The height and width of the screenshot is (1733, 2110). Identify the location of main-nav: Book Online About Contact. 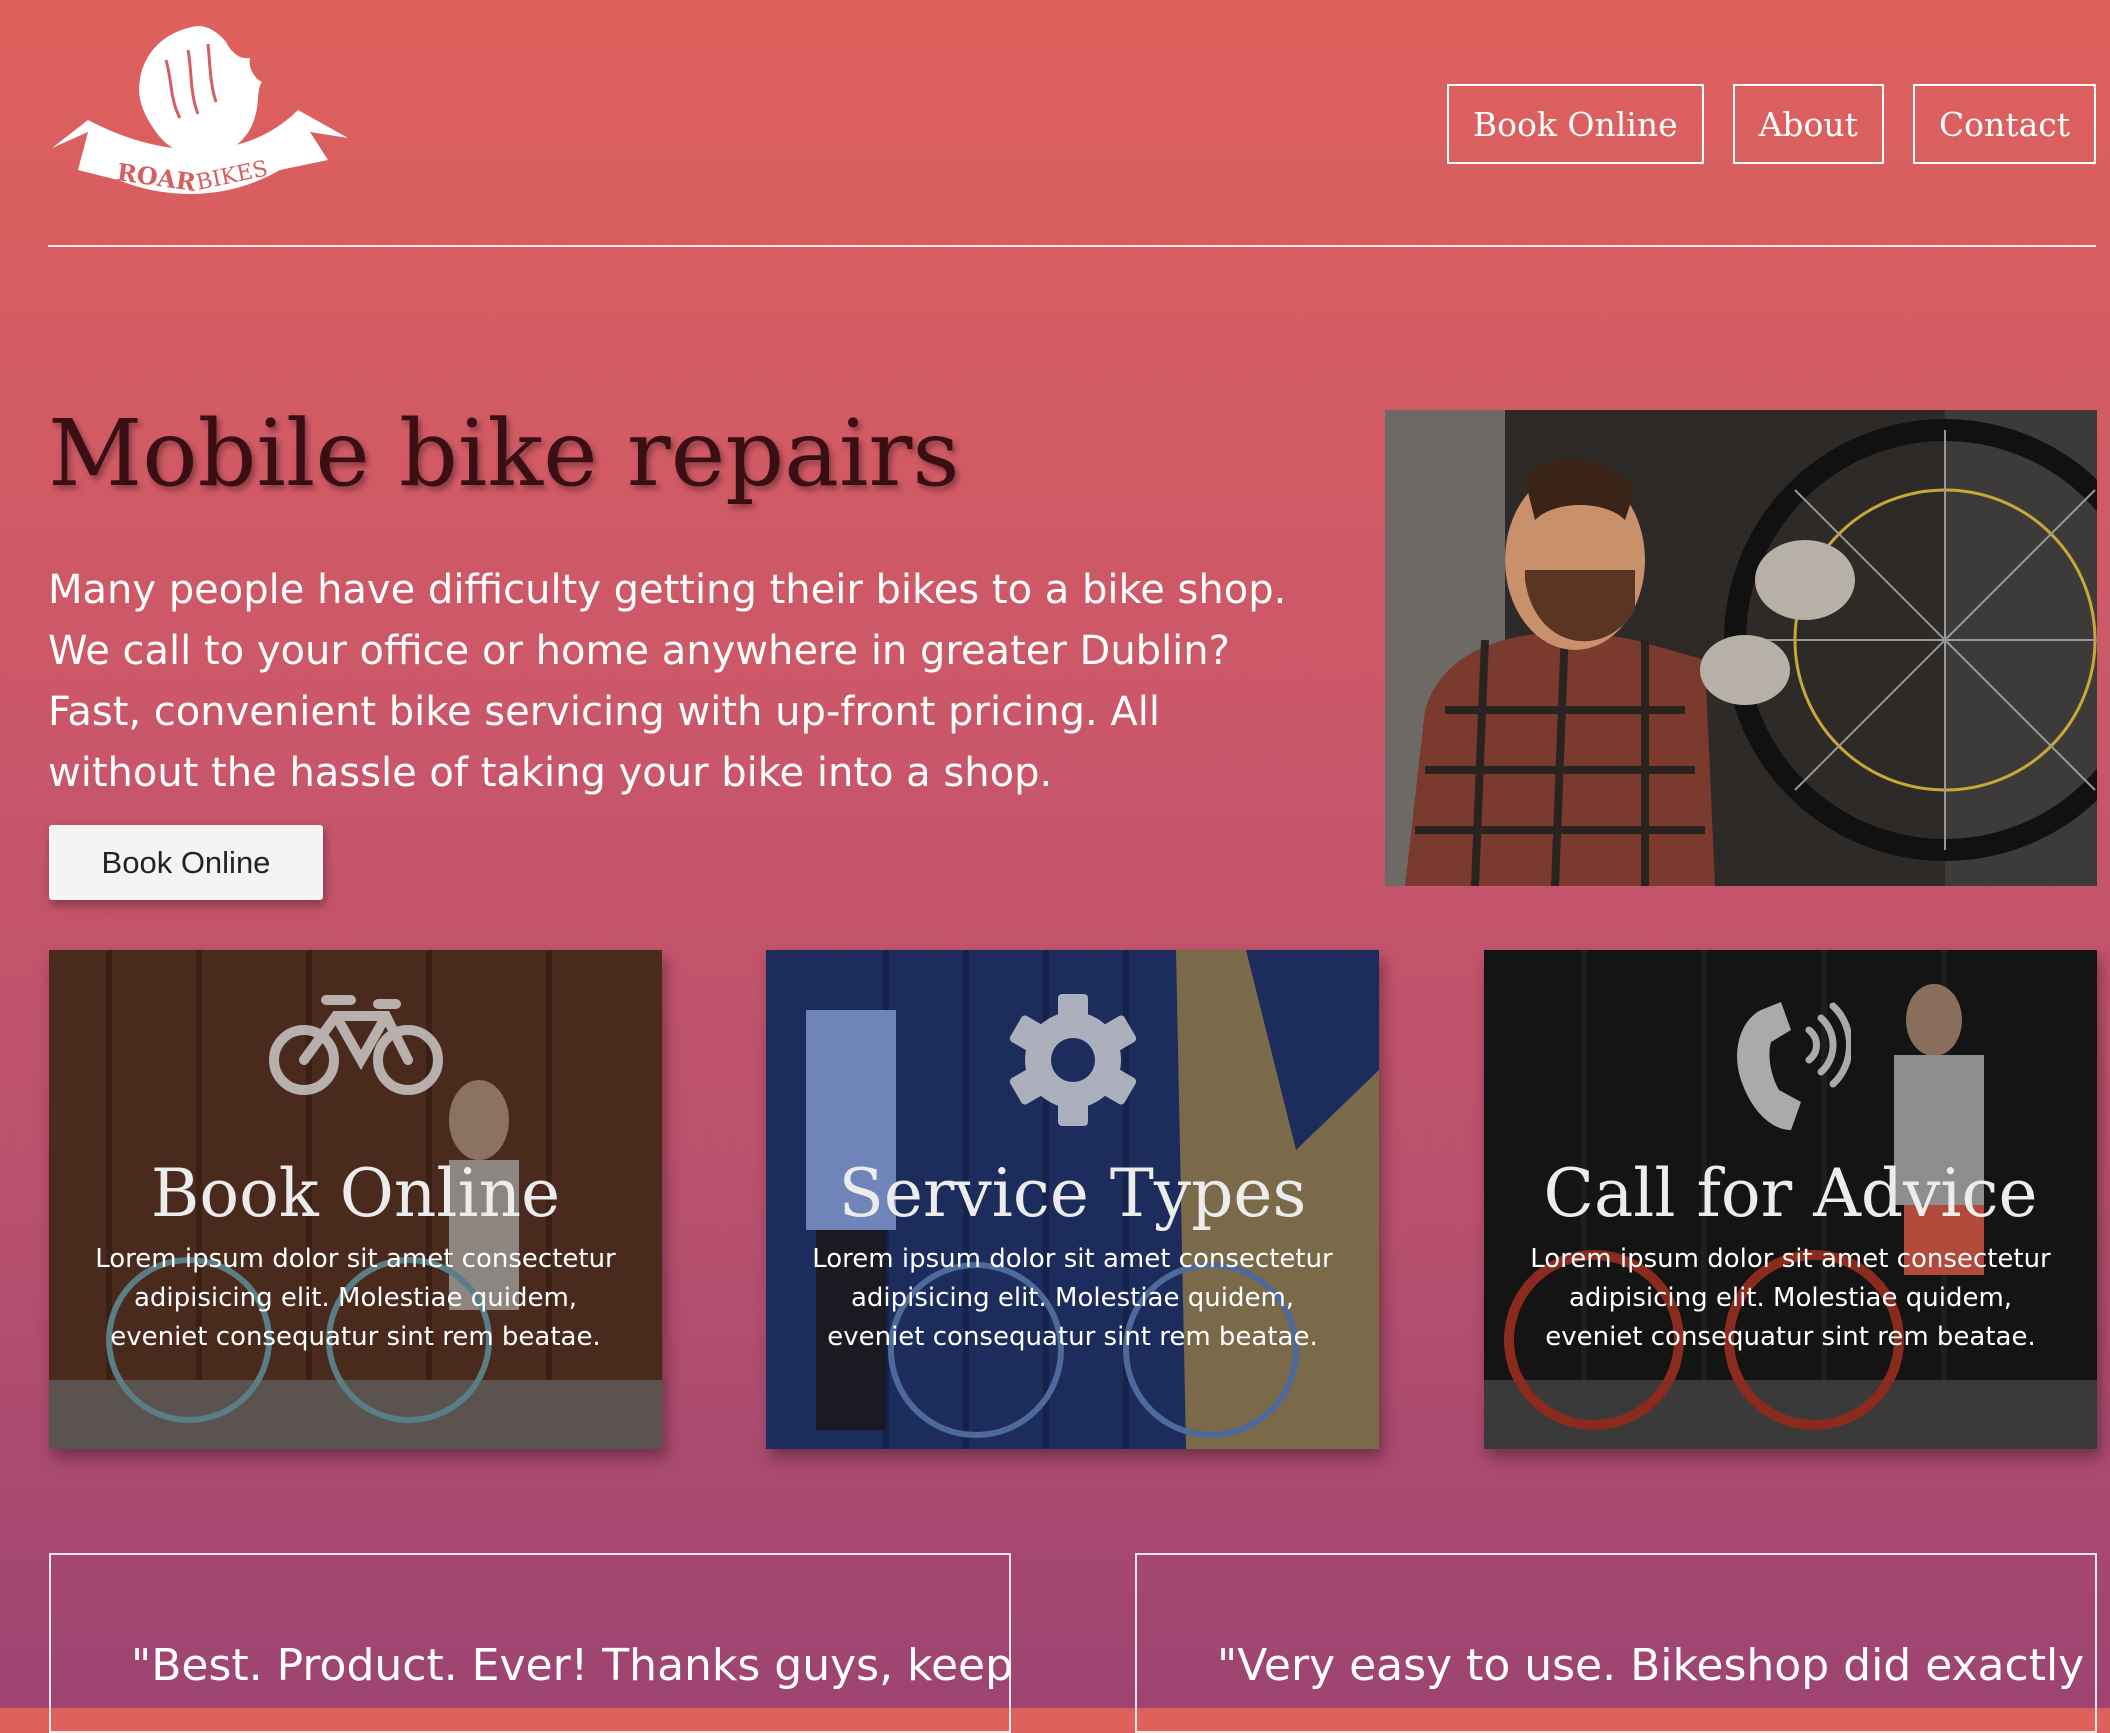
(1771, 124).